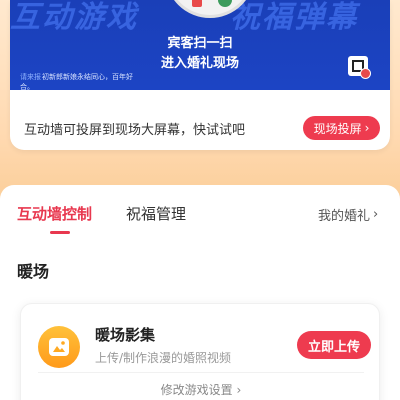 This screenshot has width=400, height=400. I want to click on tab-wall-control: 互动墙控制, so click(54, 213).